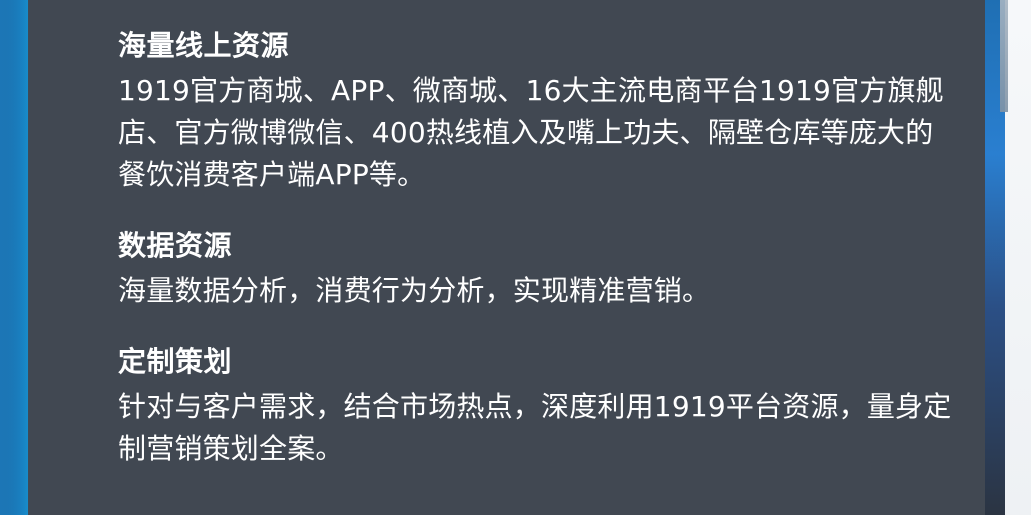  I want to click on right-light-edge, so click(1018, 257).